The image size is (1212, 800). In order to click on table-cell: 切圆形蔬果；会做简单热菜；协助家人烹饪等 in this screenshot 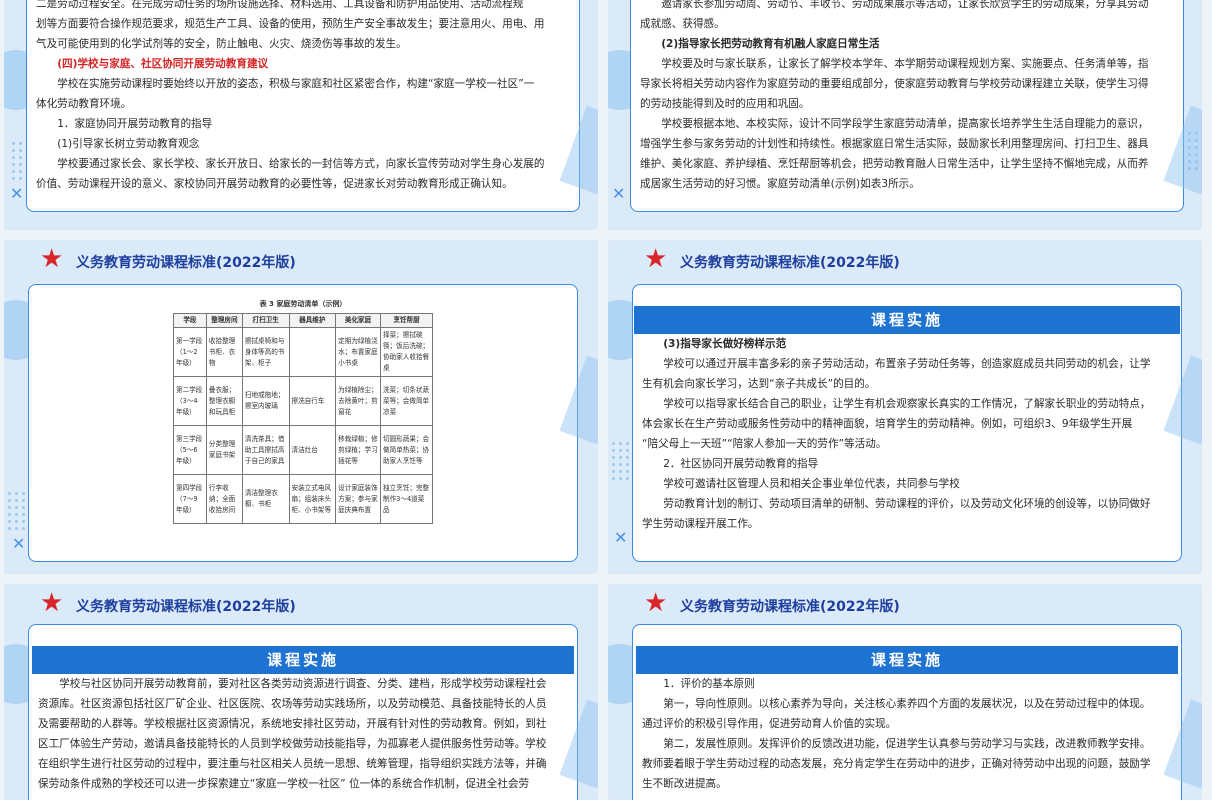, I will do `click(406, 450)`.